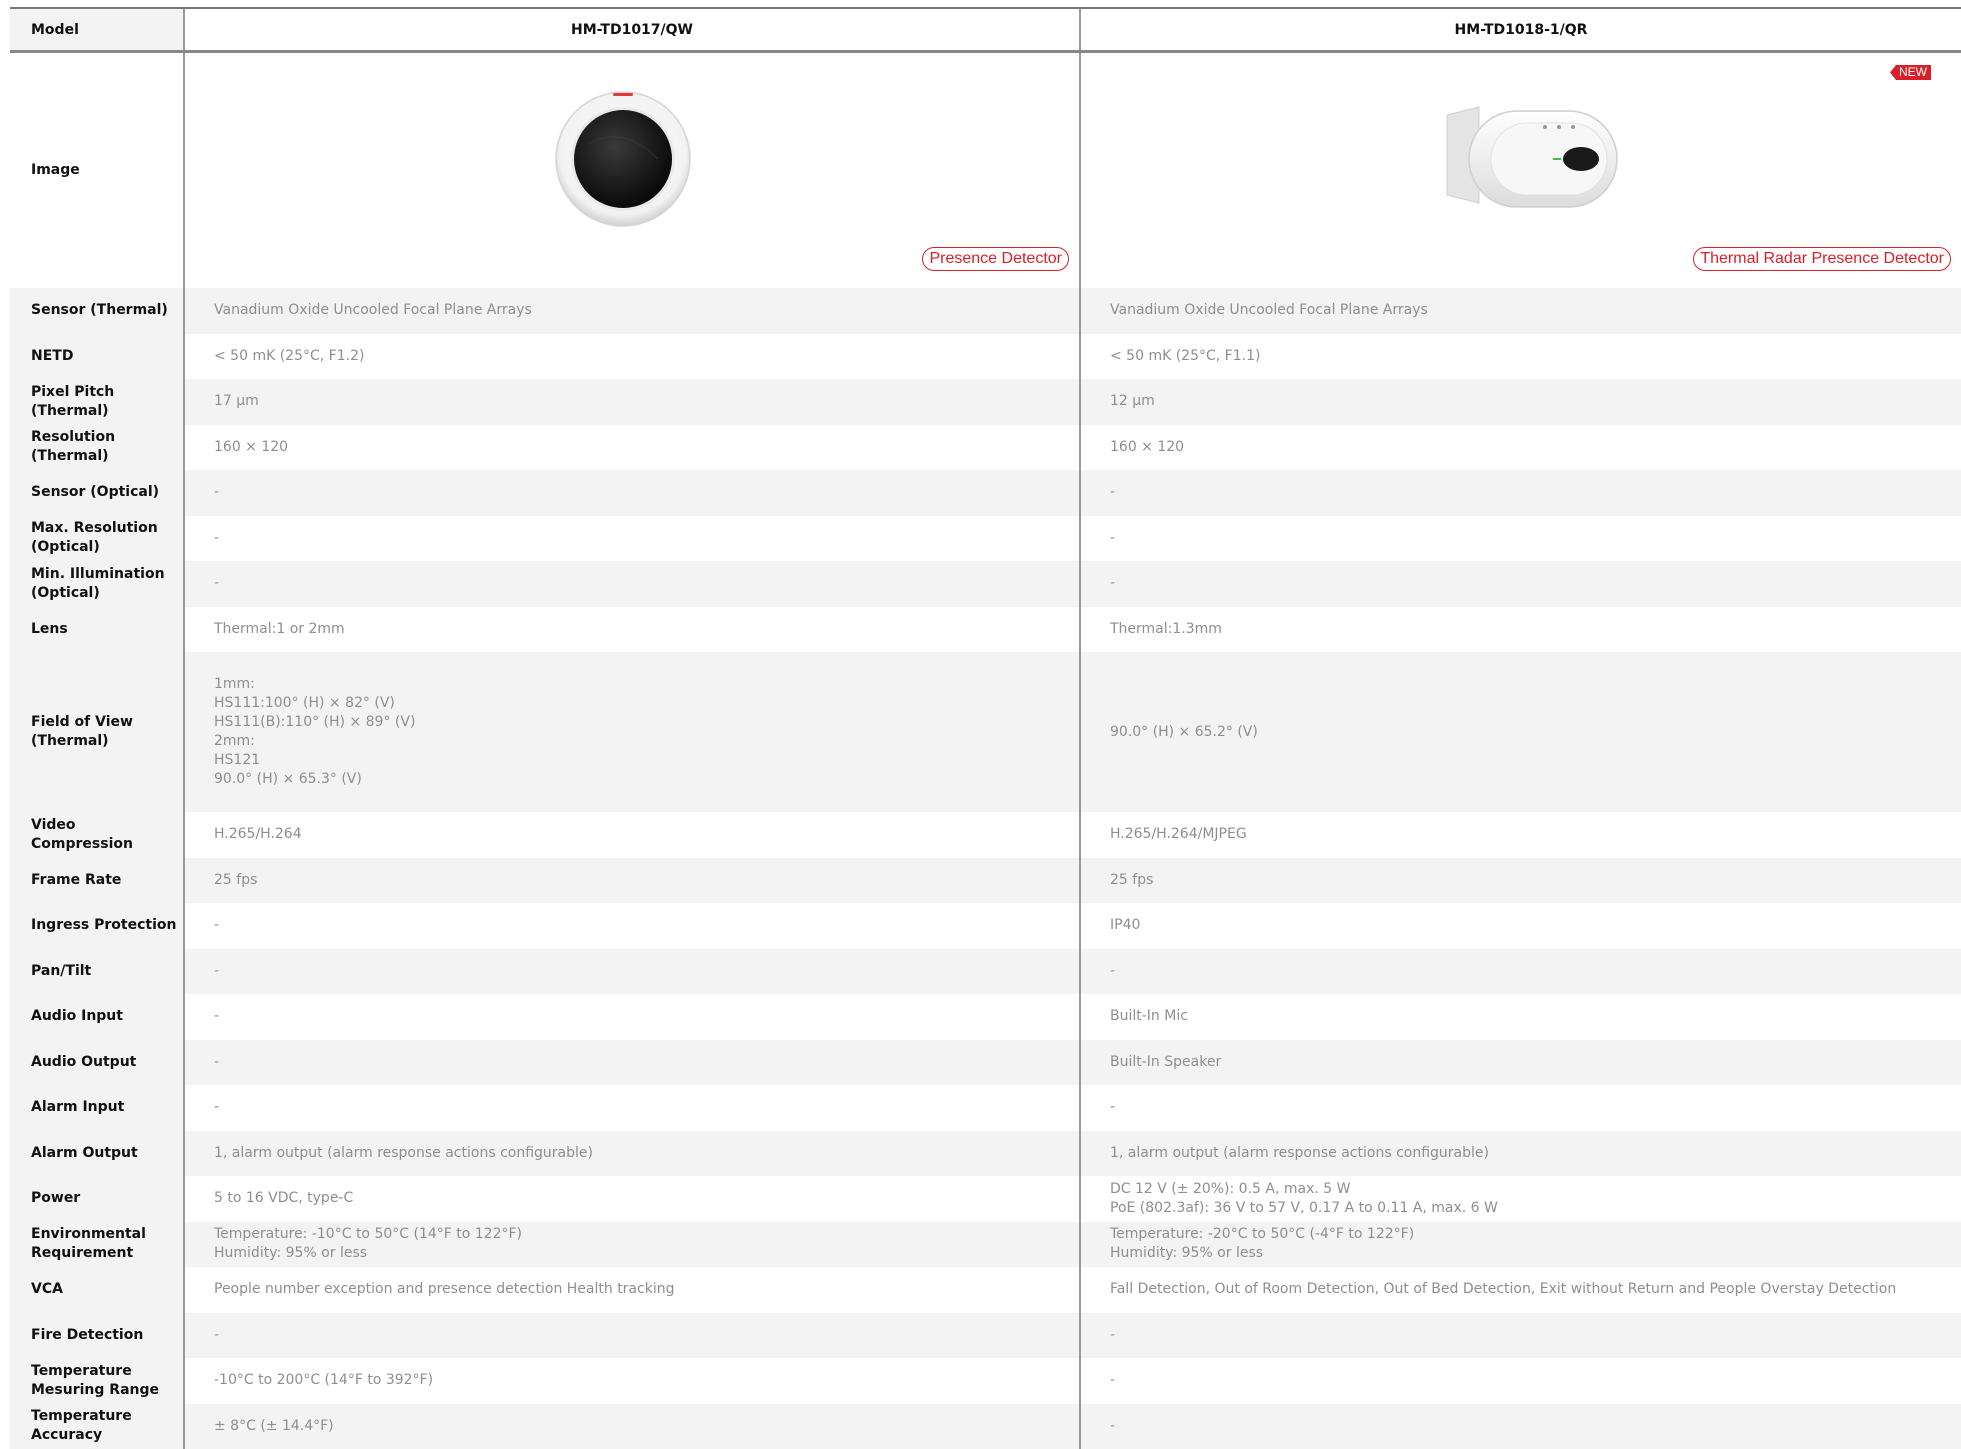  What do you see at coordinates (97, 732) in the screenshot?
I see `row-label: Field of View (Thermal)` at bounding box center [97, 732].